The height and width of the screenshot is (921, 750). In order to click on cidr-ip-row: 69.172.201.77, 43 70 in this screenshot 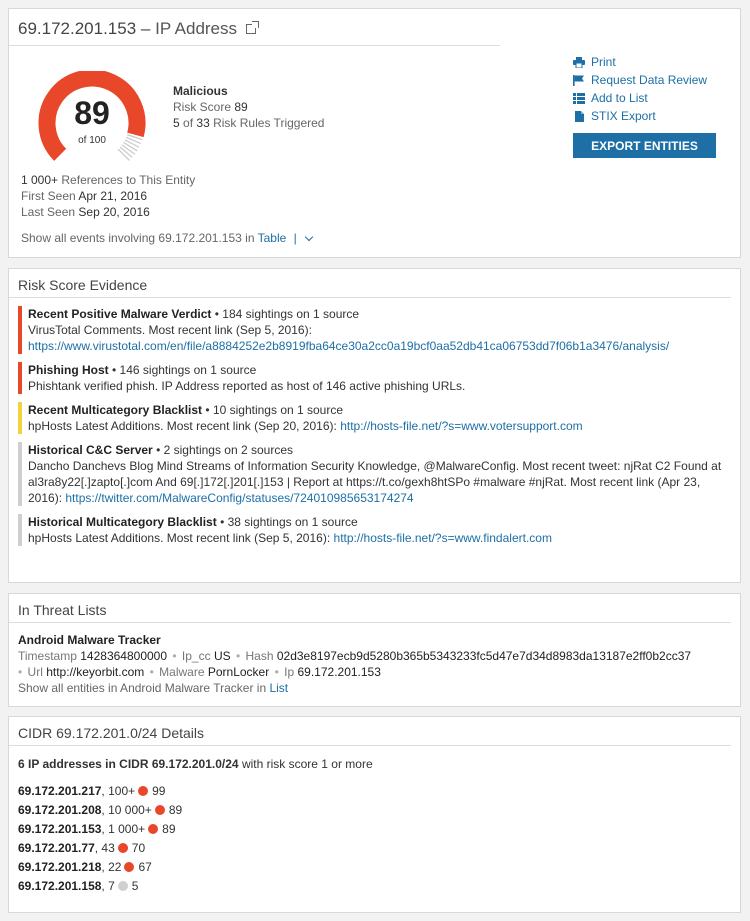, I will do `click(374, 847)`.